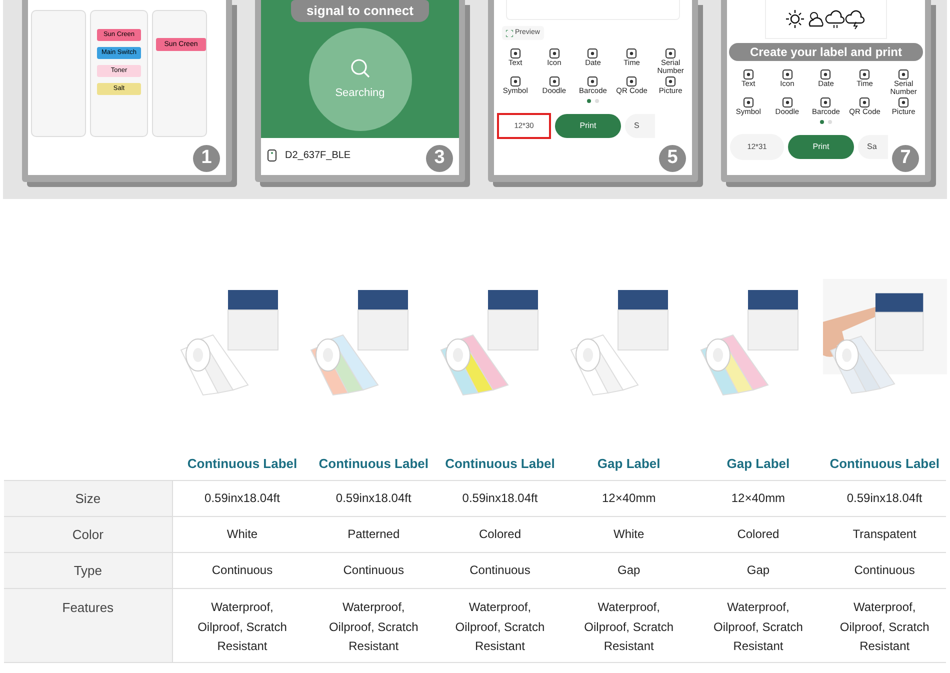 This screenshot has height=673, width=950. I want to click on device-icon, so click(272, 155).